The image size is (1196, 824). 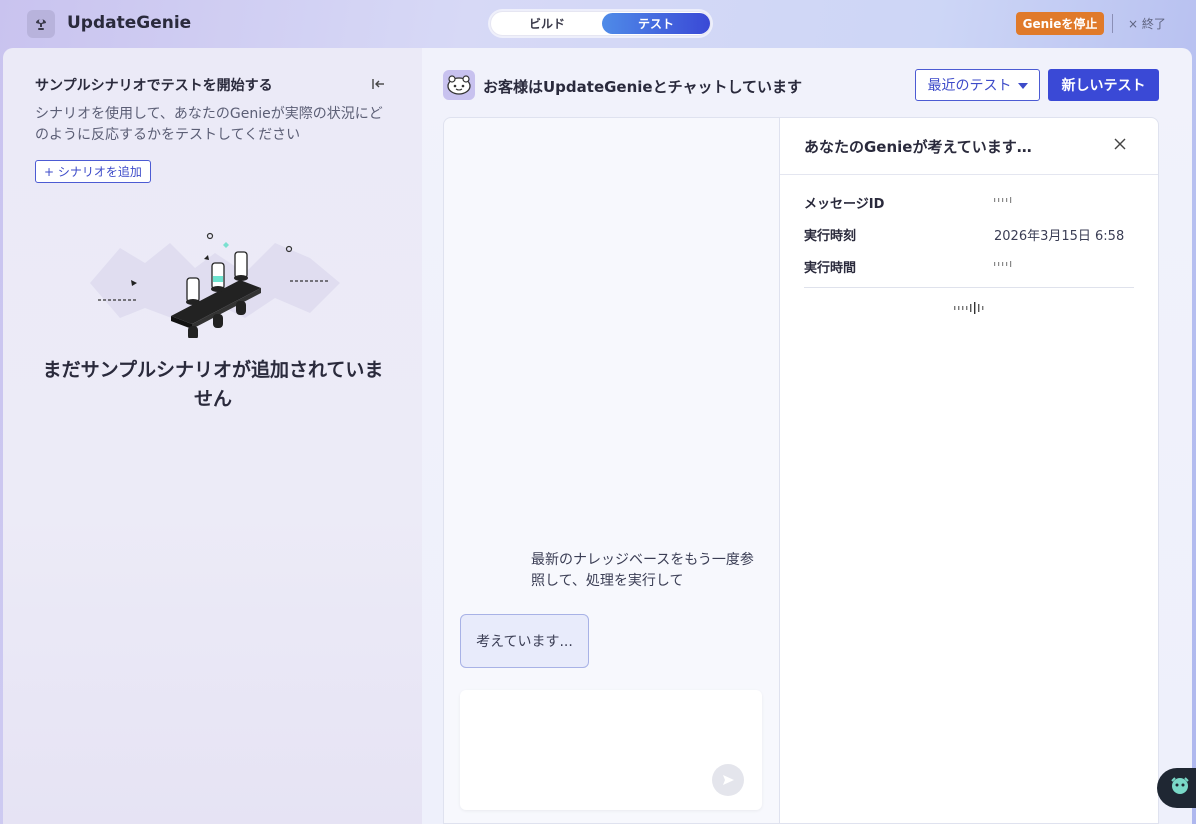 What do you see at coordinates (129, 23) in the screenshot?
I see `app-name: UpdateGenie` at bounding box center [129, 23].